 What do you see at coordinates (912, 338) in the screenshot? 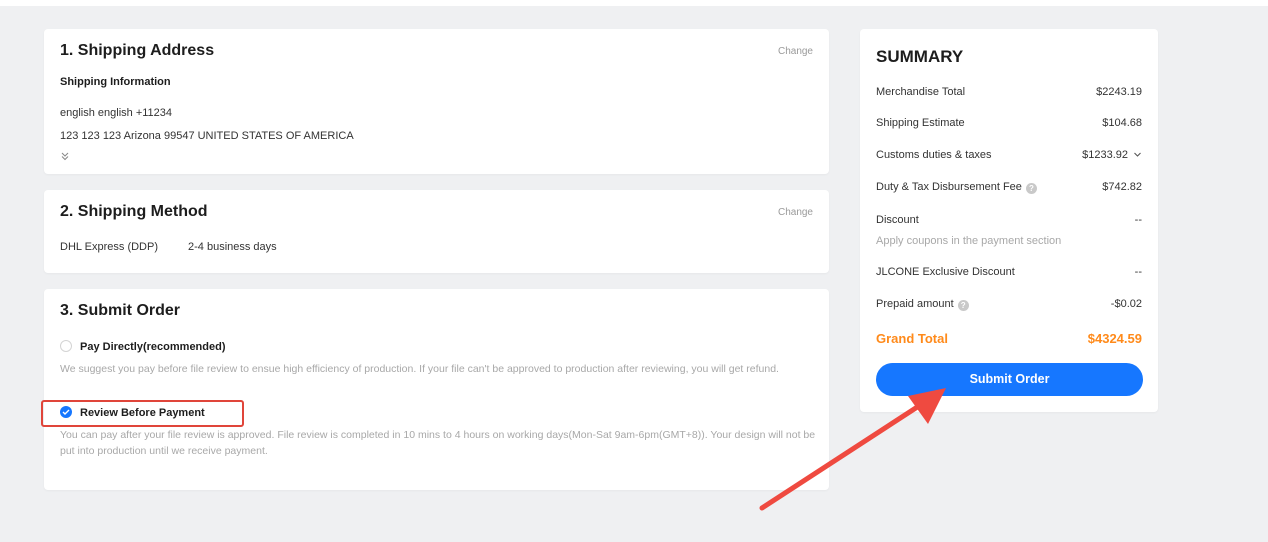
I see `grand-total-label: Grand Total` at bounding box center [912, 338].